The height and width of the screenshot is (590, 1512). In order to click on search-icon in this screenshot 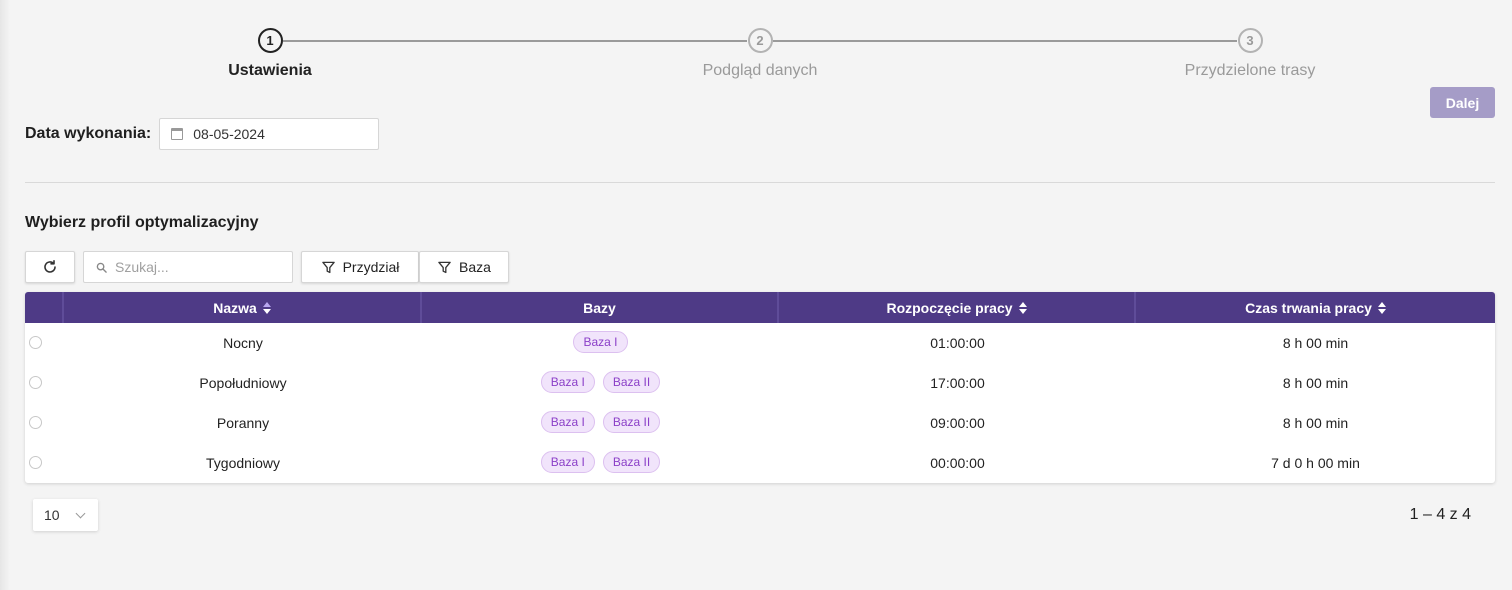, I will do `click(101, 267)`.